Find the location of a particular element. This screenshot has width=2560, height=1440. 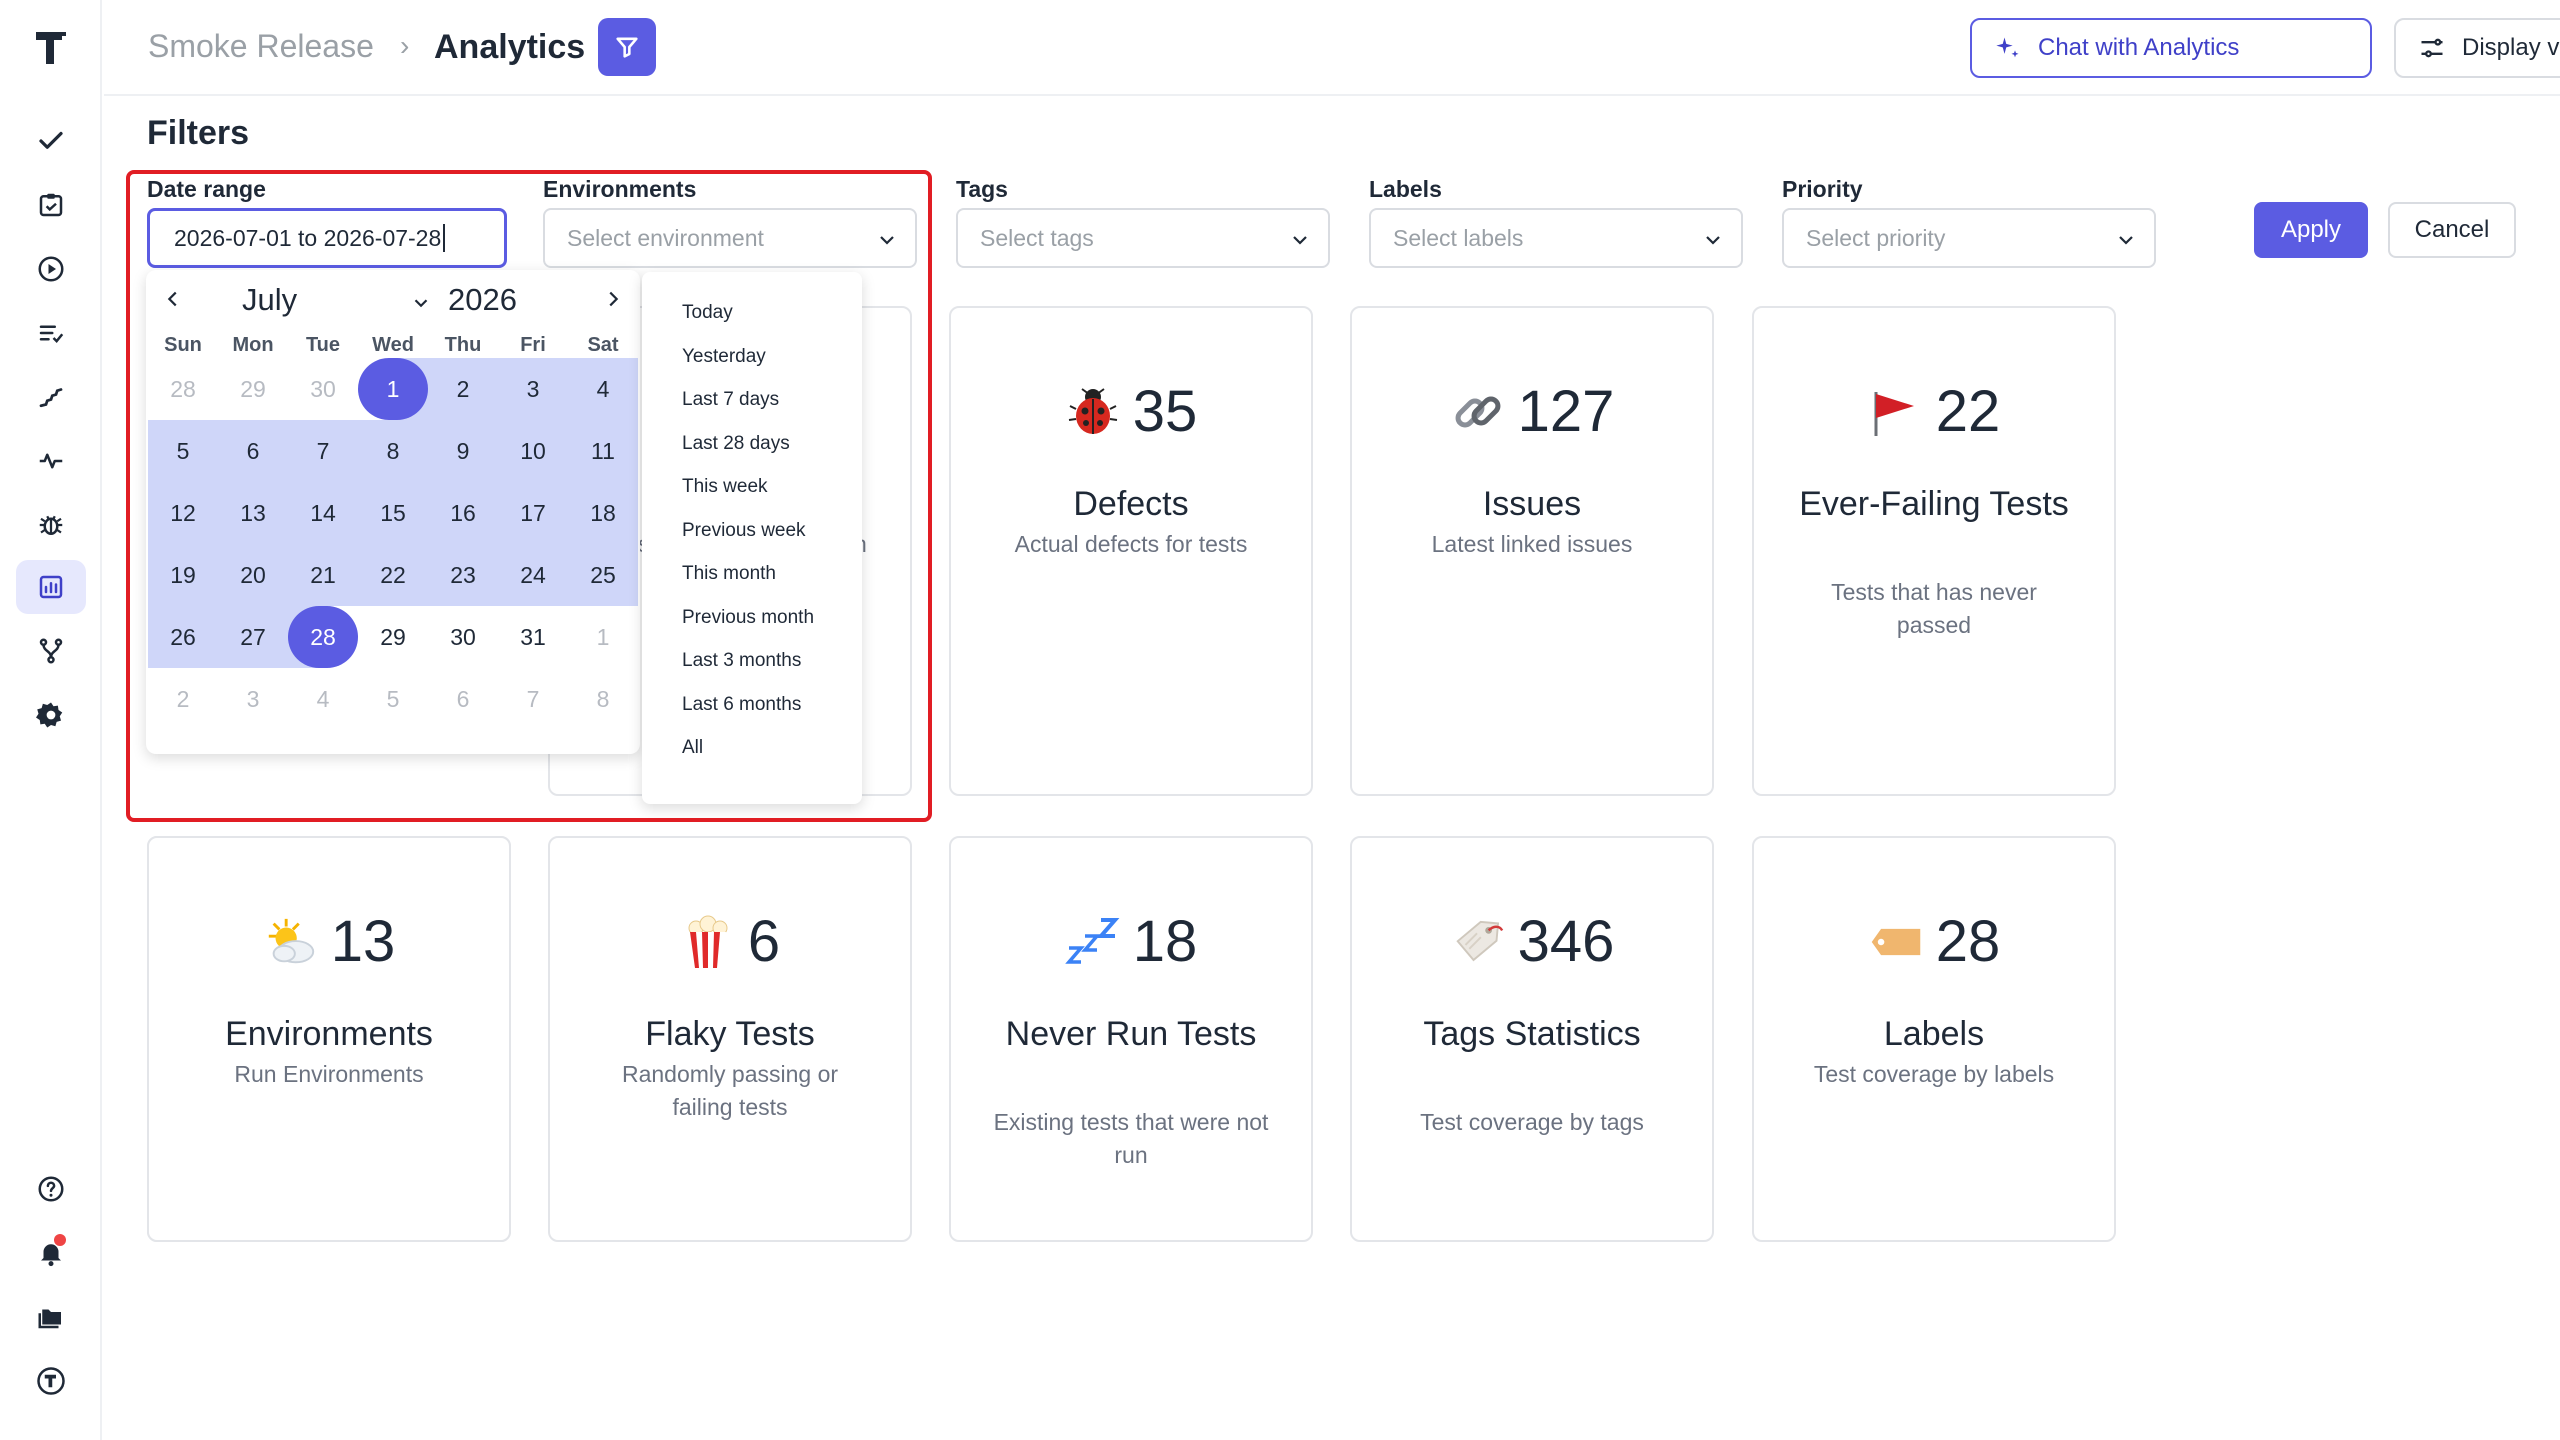

analytics-card: 346 Tags Statistics Test coverage by tags is located at coordinates (1532, 1039).